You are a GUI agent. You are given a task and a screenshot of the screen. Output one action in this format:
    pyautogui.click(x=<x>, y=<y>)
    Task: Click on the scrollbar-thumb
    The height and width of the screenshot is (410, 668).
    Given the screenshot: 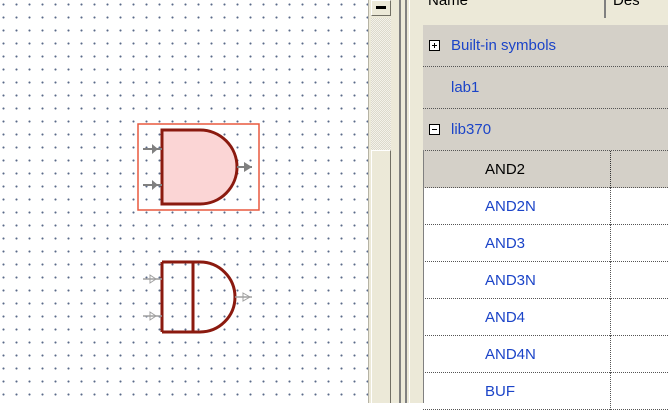 What is the action you would take?
    pyautogui.click(x=381, y=276)
    